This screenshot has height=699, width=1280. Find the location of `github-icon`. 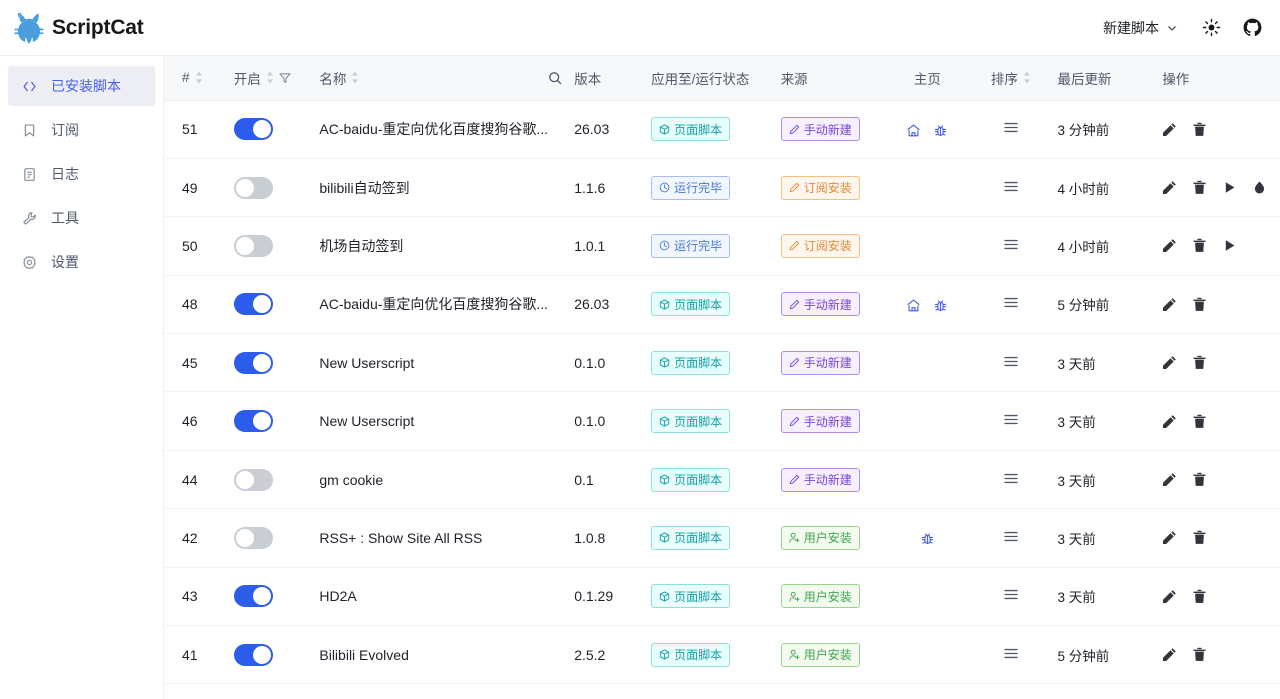

github-icon is located at coordinates (1252, 27).